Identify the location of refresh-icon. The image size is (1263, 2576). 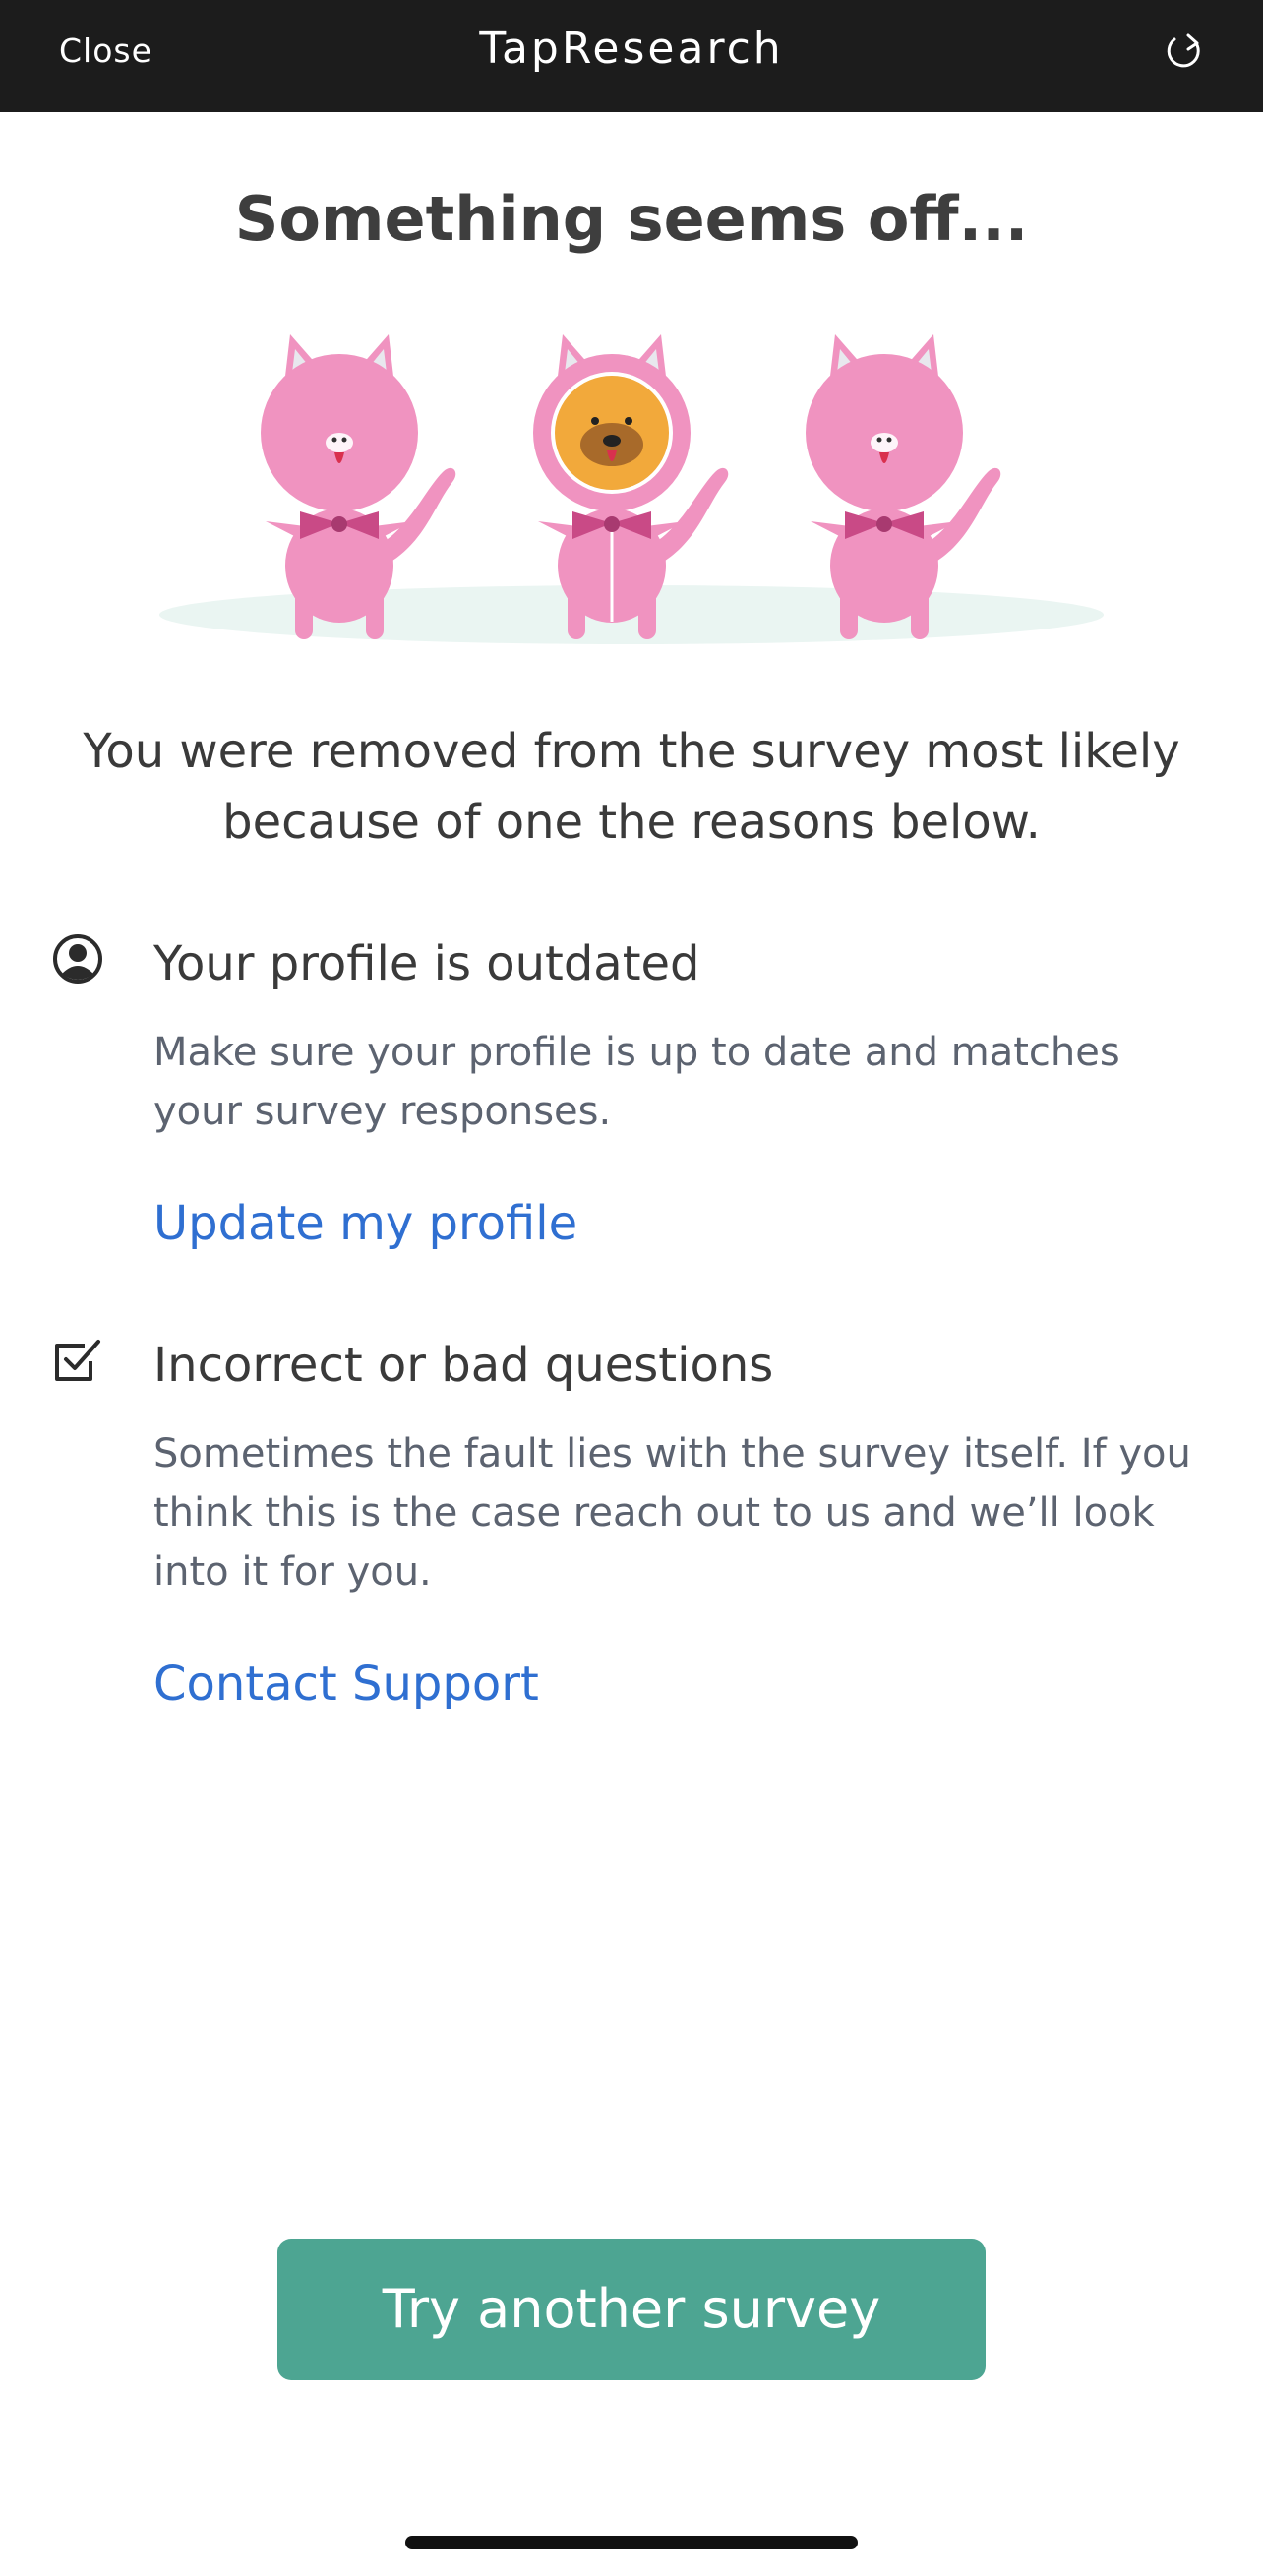
(1184, 53).